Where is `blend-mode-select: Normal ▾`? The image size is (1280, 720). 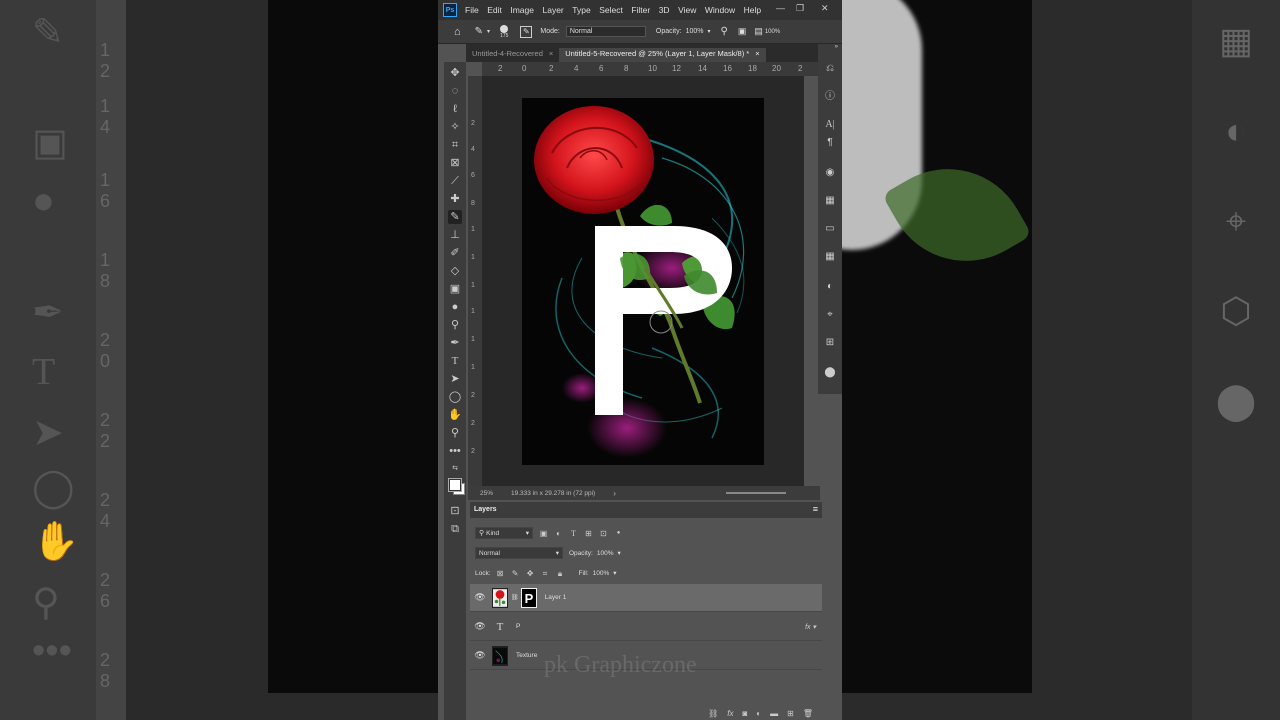 blend-mode-select: Normal ▾ is located at coordinates (519, 553).